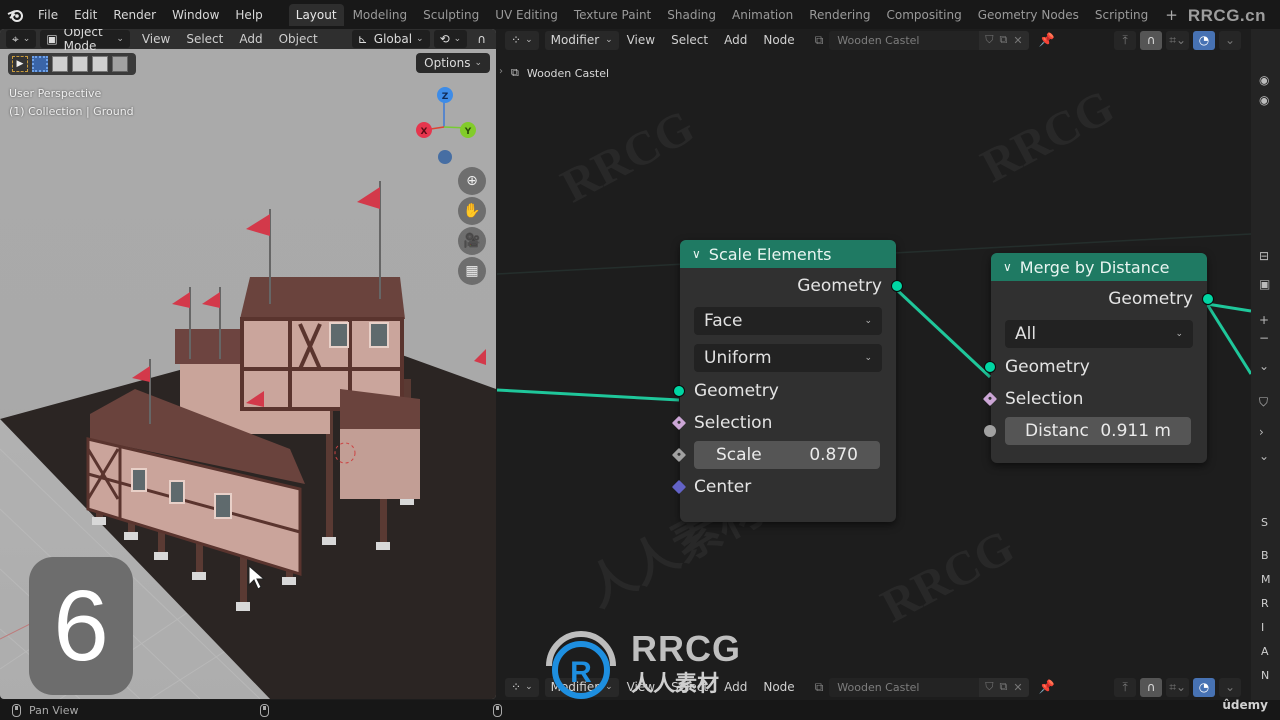 Image resolution: width=1280 pixels, height=720 pixels. I want to click on node-header: ∨ Scale Elements, so click(788, 254).